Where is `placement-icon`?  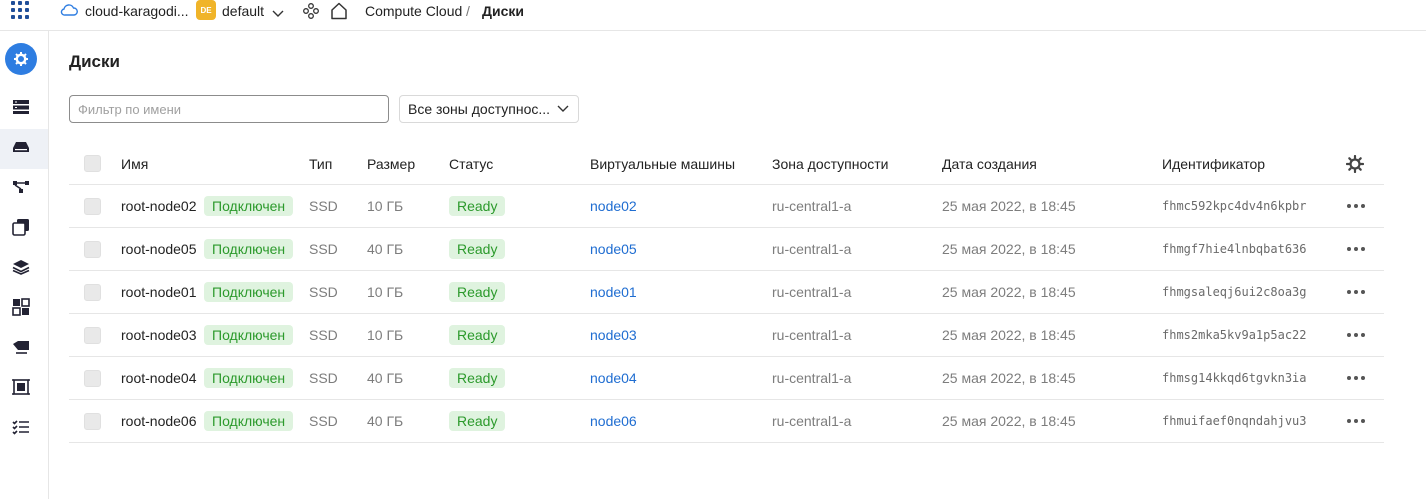
placement-icon is located at coordinates (21, 387).